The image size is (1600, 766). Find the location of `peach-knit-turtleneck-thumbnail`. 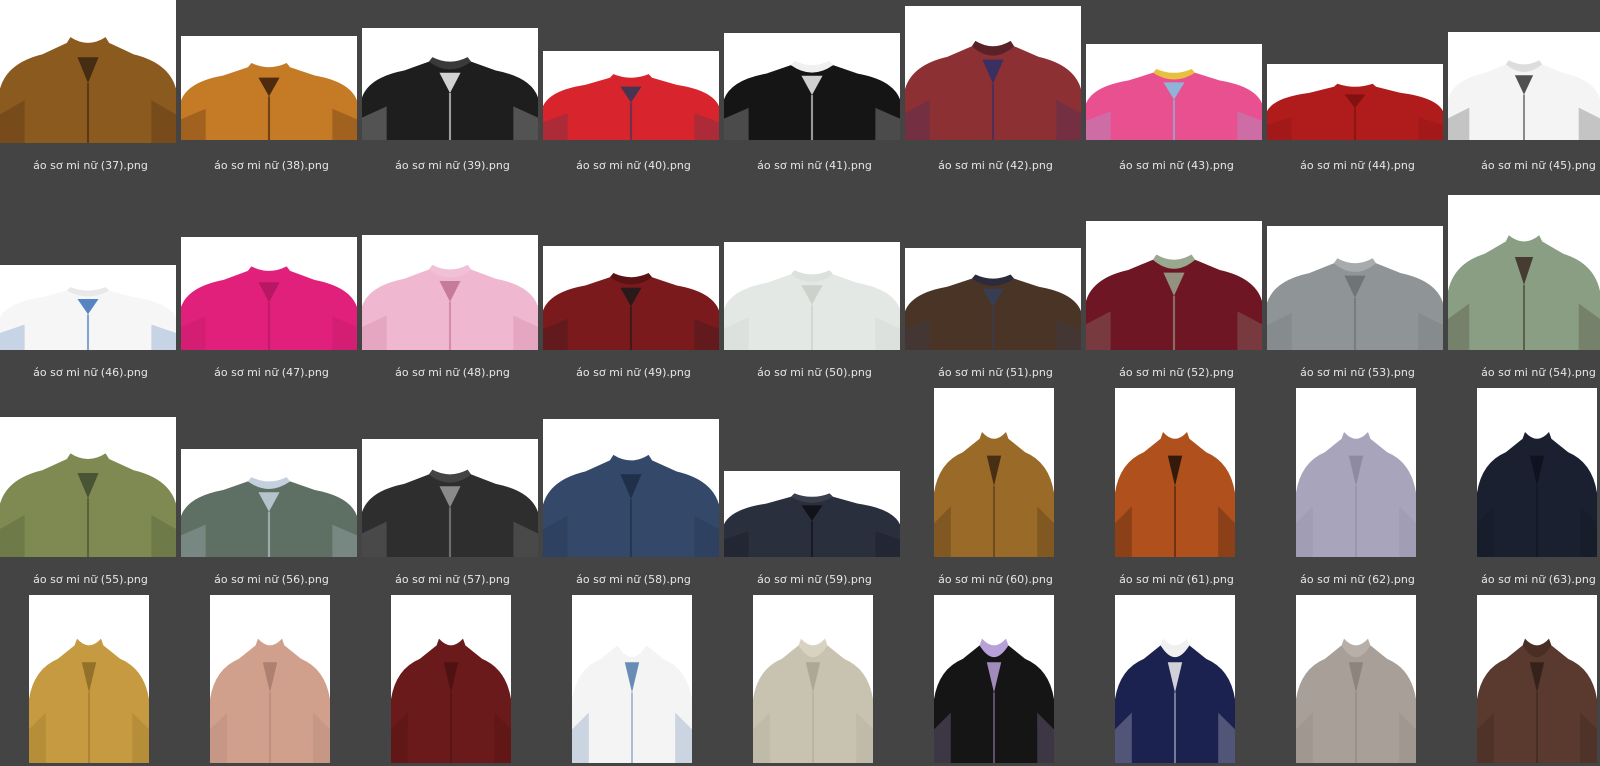

peach-knit-turtleneck-thumbnail is located at coordinates (270, 679).